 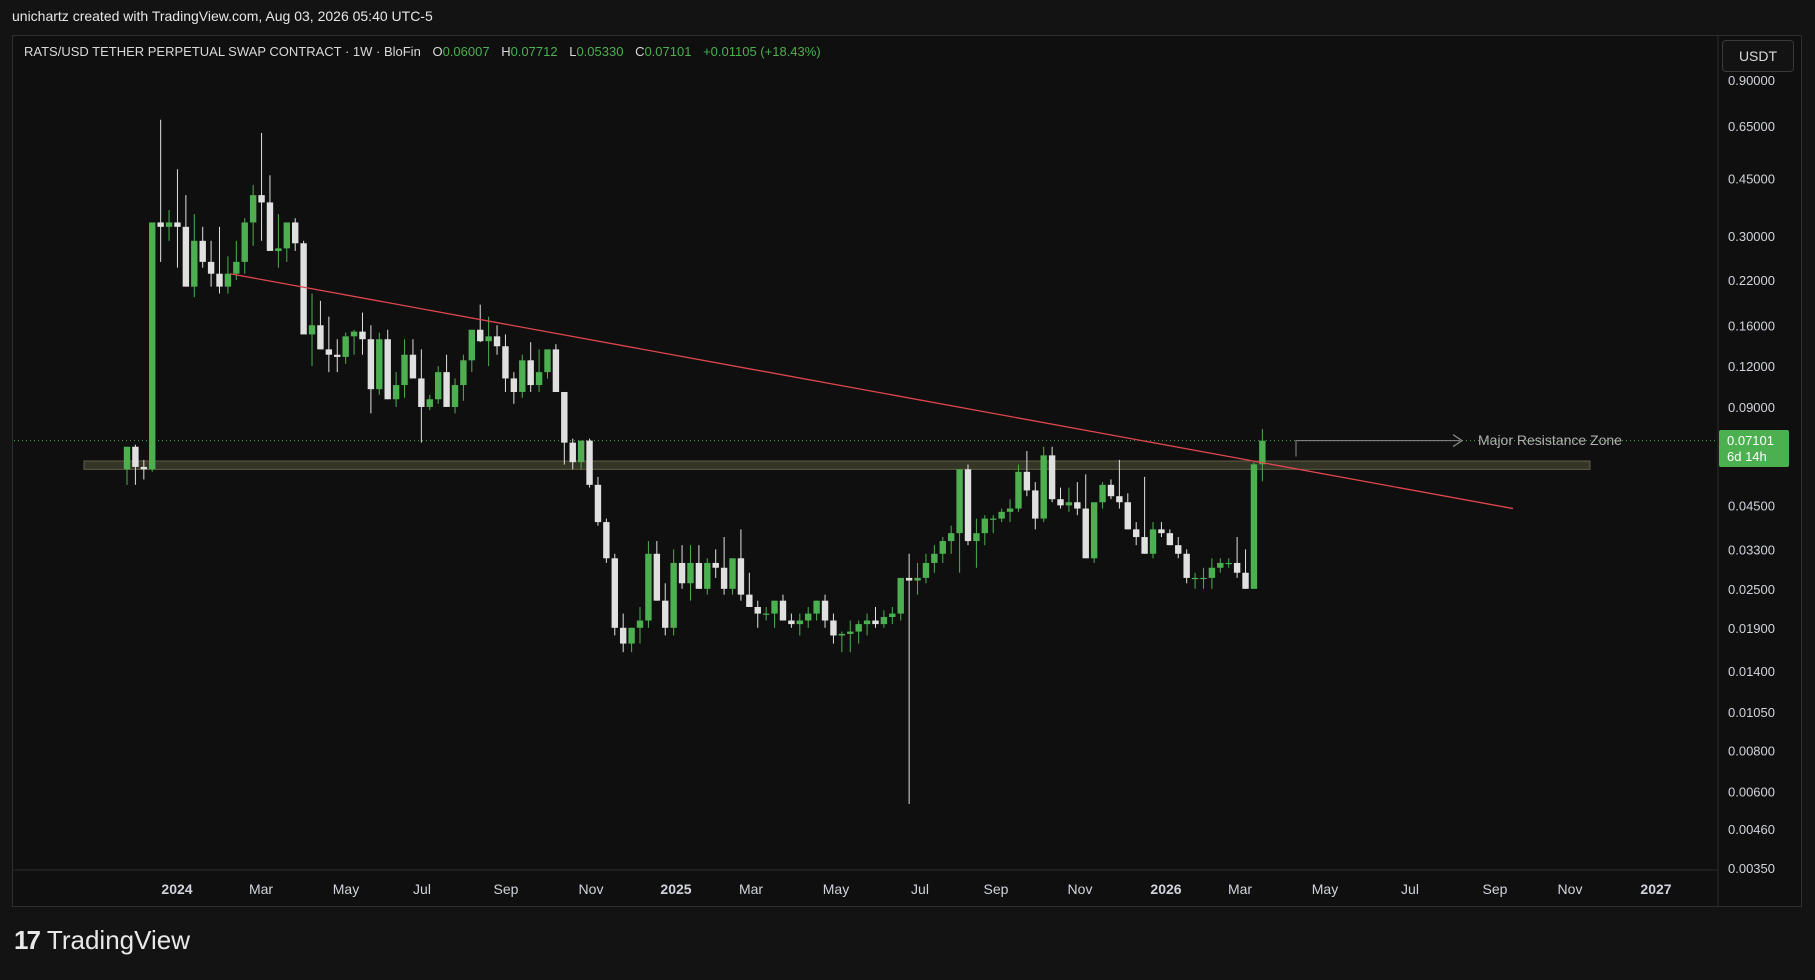 I want to click on close-value: 0.07101, so click(x=668, y=51).